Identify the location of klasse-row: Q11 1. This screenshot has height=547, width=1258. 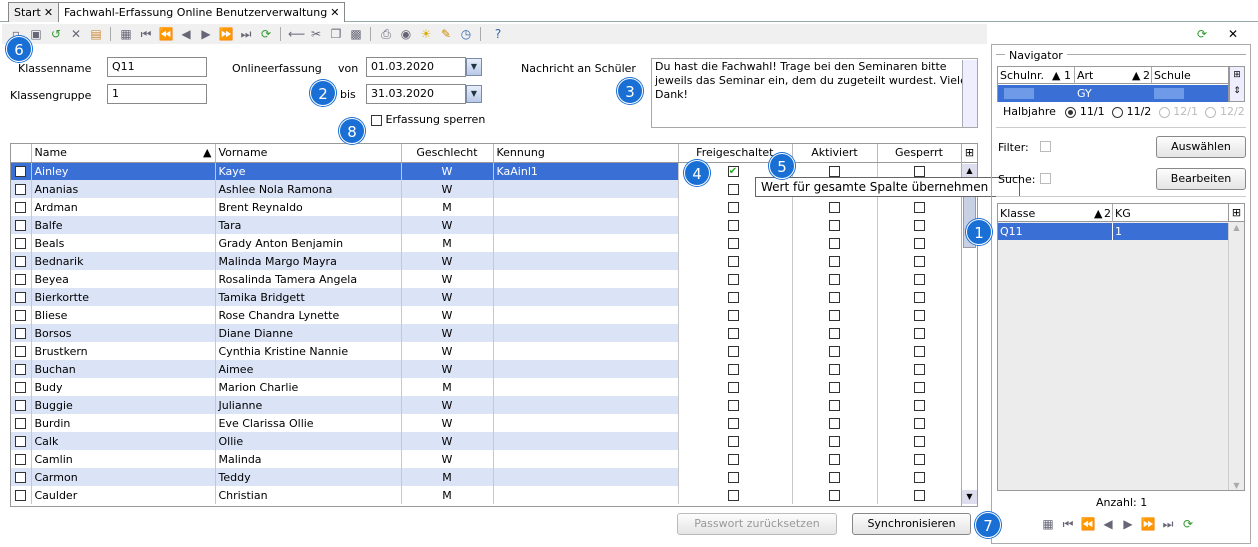
(1113, 231).